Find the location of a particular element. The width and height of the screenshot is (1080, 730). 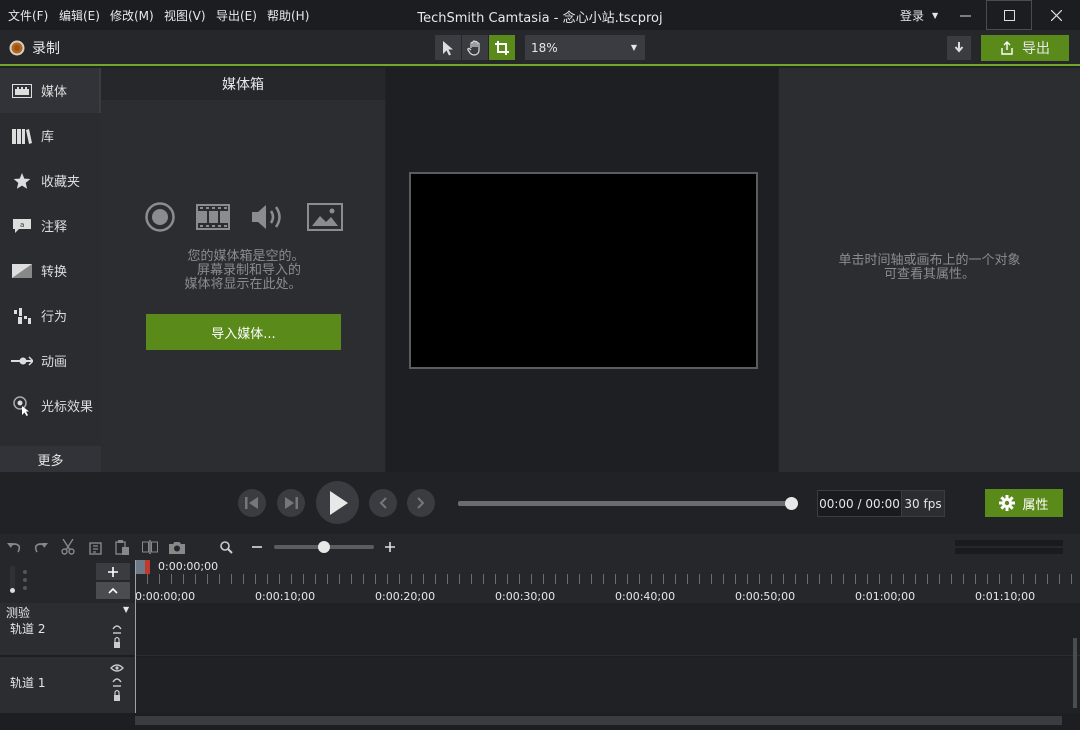

track-header-controls is located at coordinates (67, 581).